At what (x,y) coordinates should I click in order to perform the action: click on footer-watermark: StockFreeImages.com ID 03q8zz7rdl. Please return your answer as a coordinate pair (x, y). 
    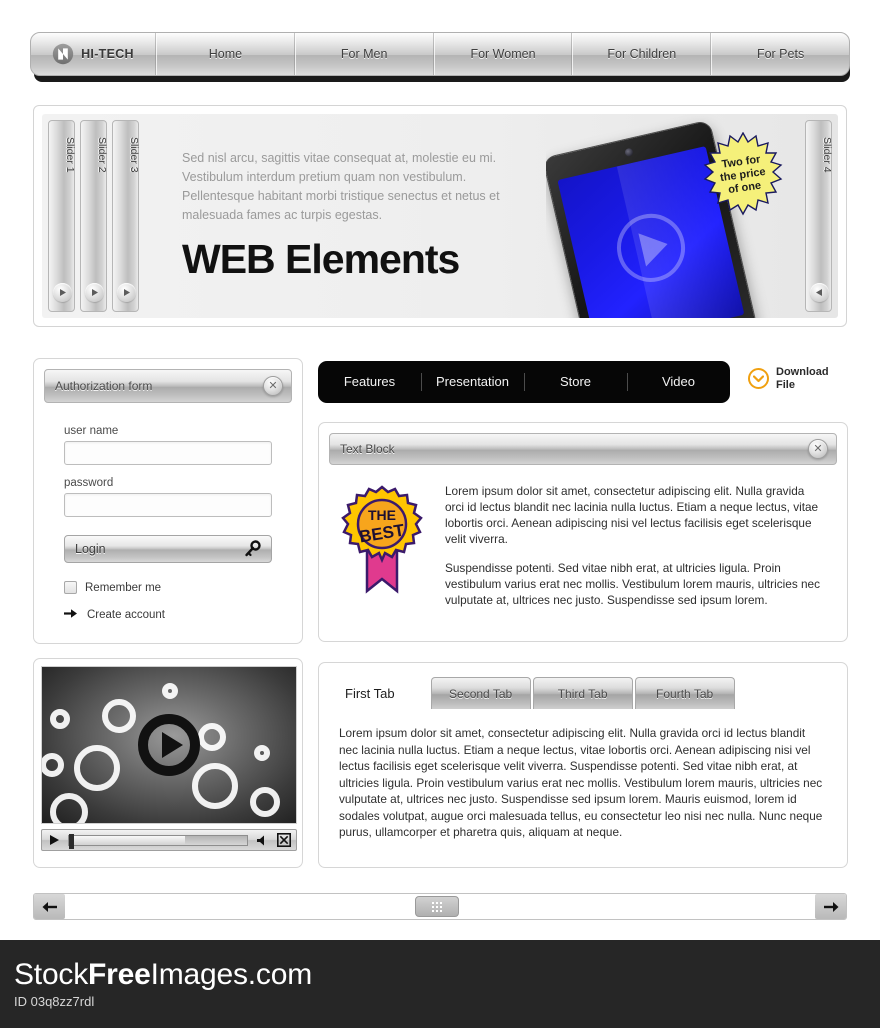
    Looking at the image, I should click on (440, 984).